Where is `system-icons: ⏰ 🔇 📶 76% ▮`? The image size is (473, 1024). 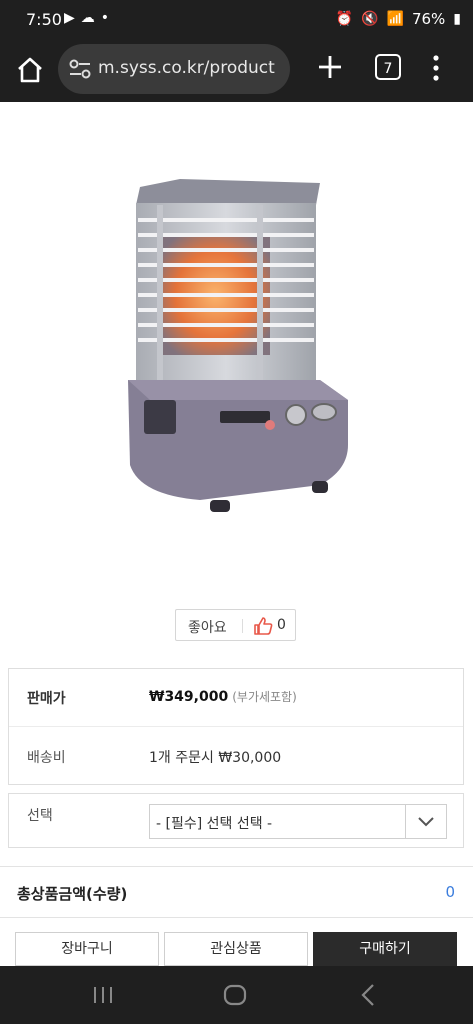 system-icons: ⏰ 🔇 📶 76% ▮ is located at coordinates (398, 19).